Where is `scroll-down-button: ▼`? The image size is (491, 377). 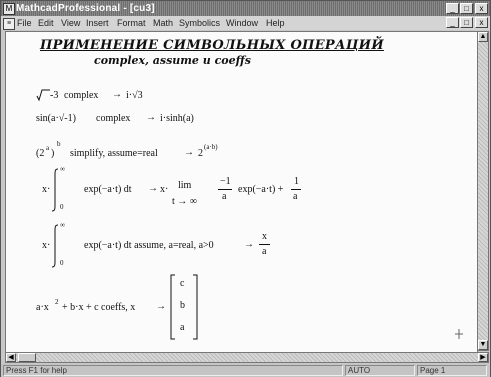 scroll-down-button: ▼ is located at coordinates (483, 345).